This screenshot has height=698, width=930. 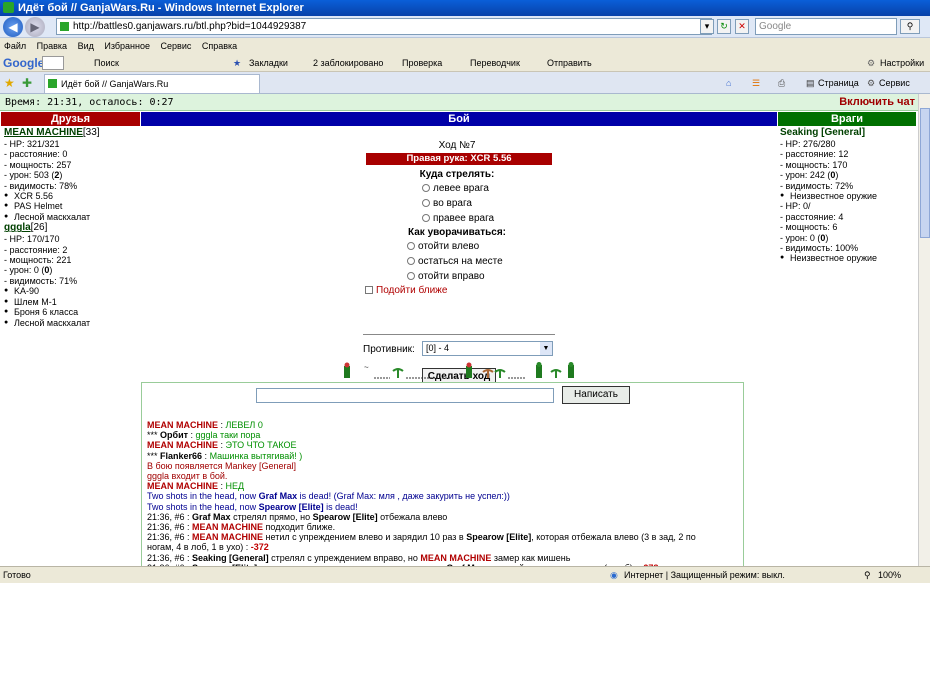 I want to click on back-button: ◀, so click(x=13, y=27).